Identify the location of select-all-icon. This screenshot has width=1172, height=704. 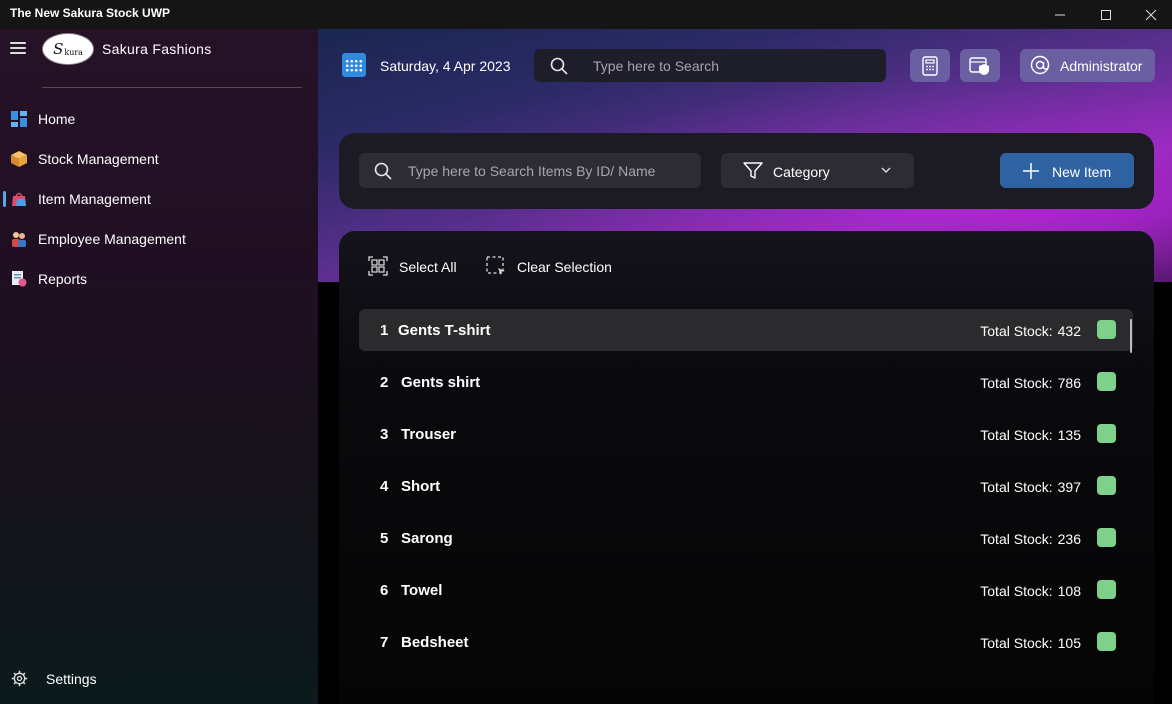
(378, 266).